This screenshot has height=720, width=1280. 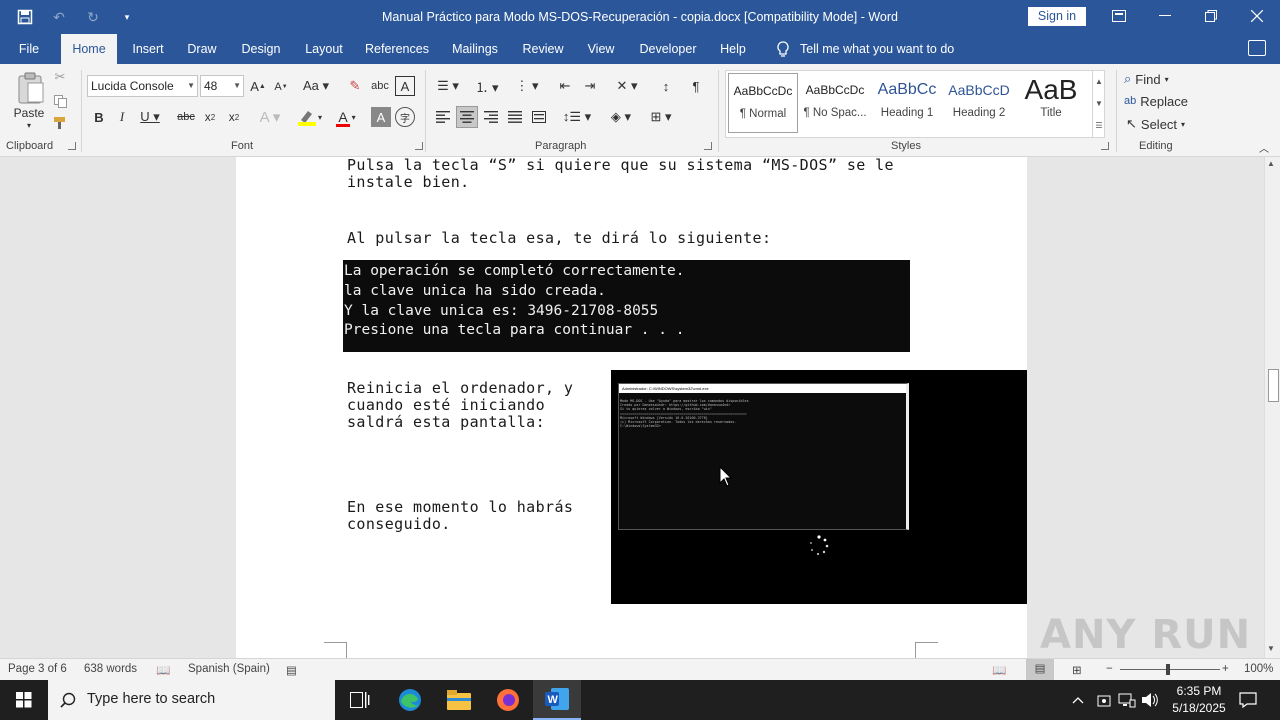 What do you see at coordinates (281, 87) in the screenshot?
I see `shrink-font-icon: A ▼` at bounding box center [281, 87].